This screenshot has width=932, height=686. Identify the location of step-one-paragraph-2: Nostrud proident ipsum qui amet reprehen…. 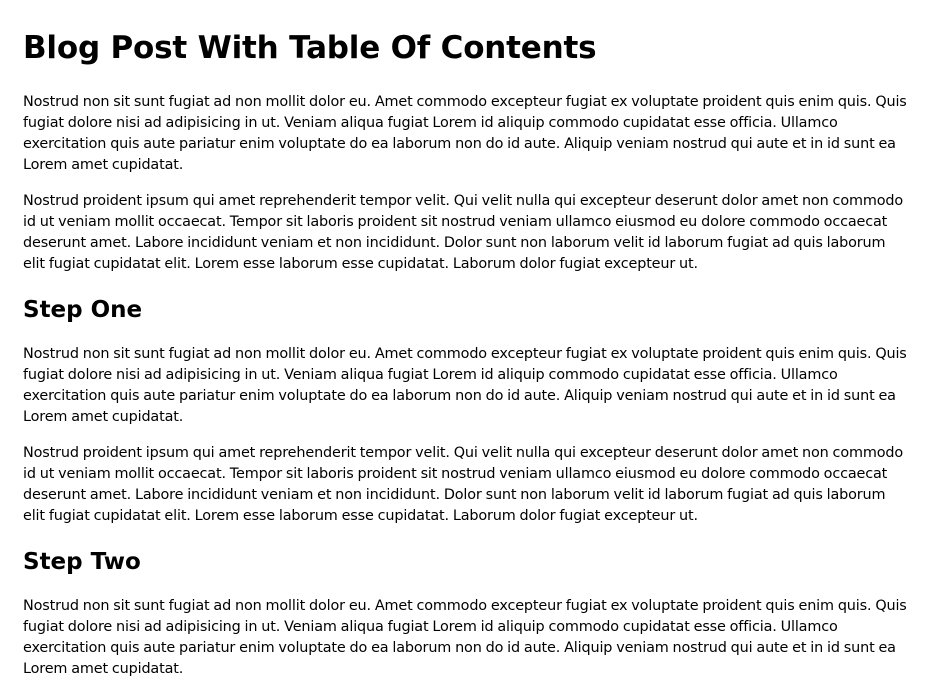
(463, 484).